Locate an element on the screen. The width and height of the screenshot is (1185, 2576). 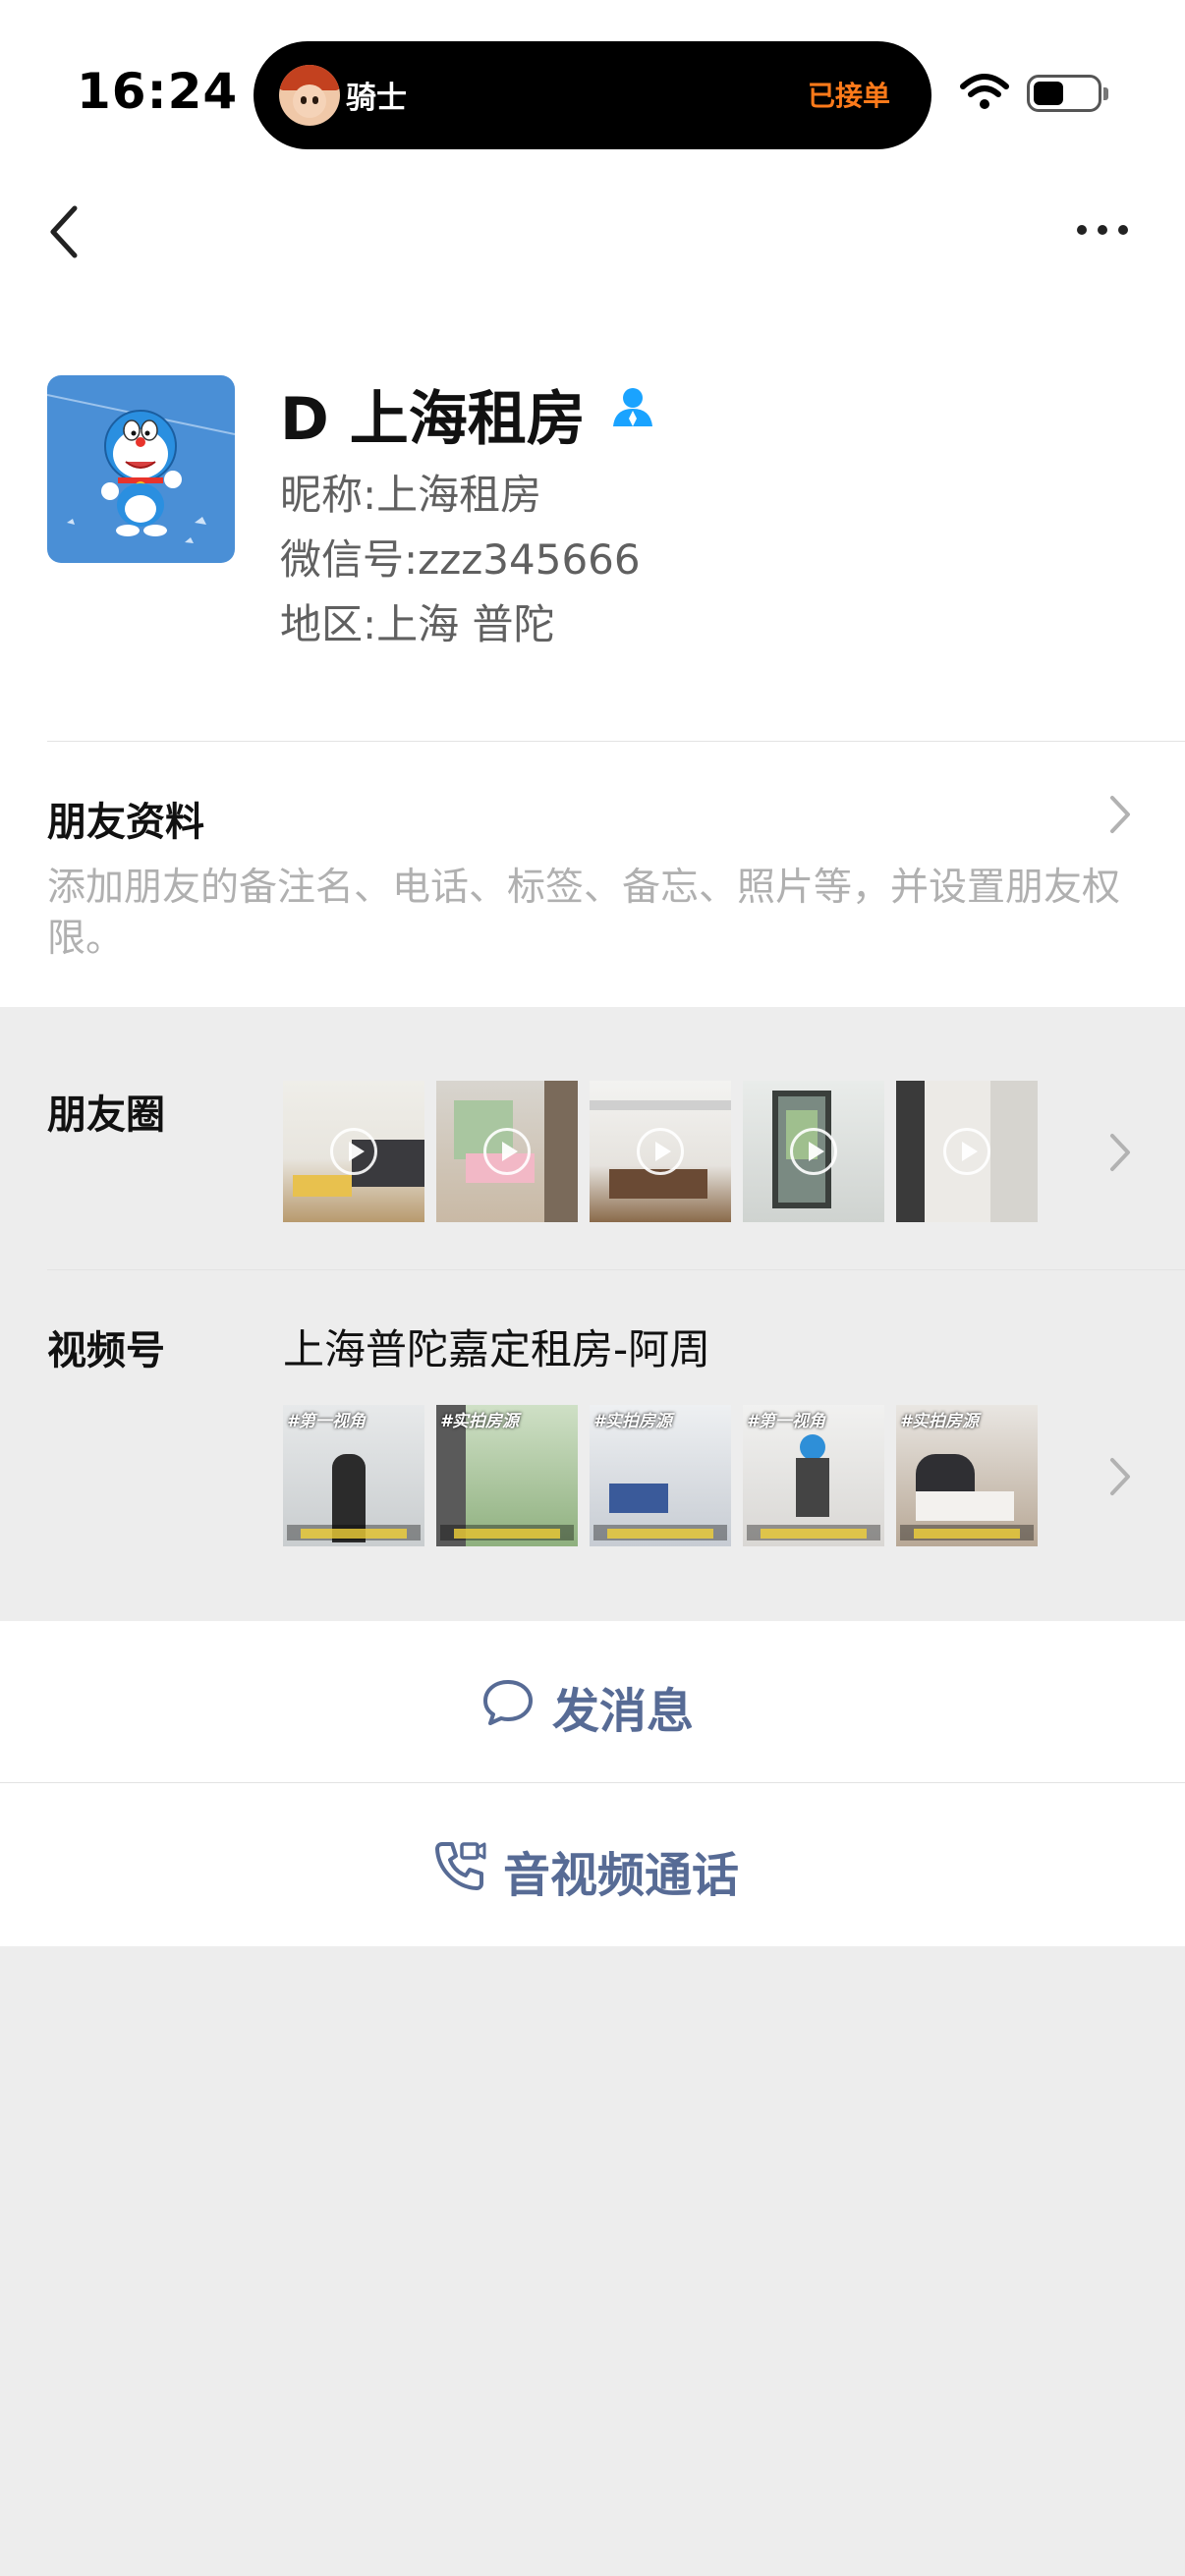
section-gap is located at coordinates (592, 1023).